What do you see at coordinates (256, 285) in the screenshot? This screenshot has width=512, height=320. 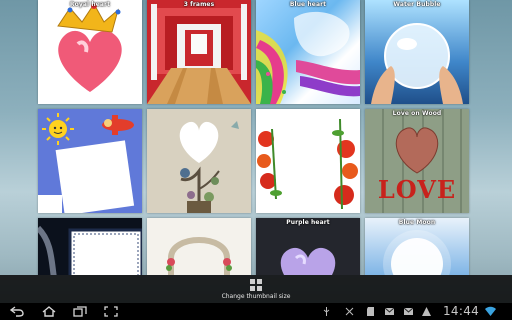 I see `grid-icon` at bounding box center [256, 285].